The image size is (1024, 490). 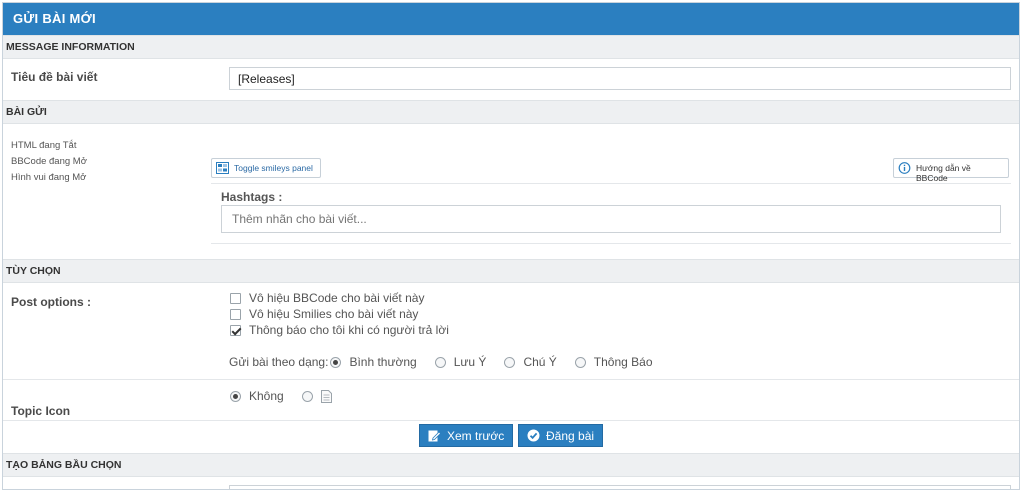 What do you see at coordinates (470, 362) in the screenshot?
I see `post-type-note-label: Lưu Ý` at bounding box center [470, 362].